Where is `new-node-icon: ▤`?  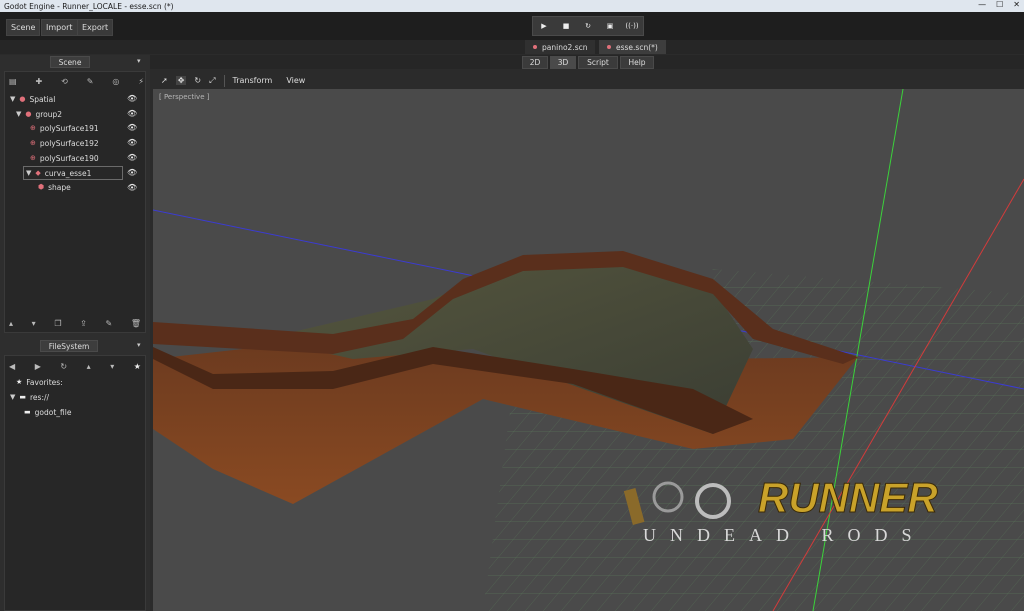
new-node-icon: ▤ is located at coordinates (13, 81).